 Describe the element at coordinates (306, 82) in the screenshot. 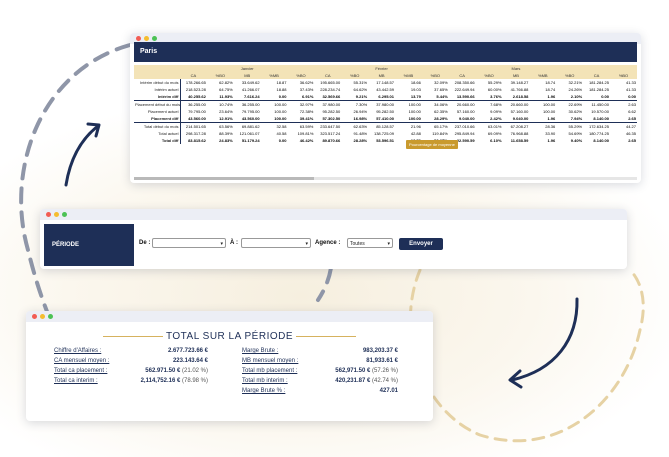

I see `table-cell: 36.62%` at that location.